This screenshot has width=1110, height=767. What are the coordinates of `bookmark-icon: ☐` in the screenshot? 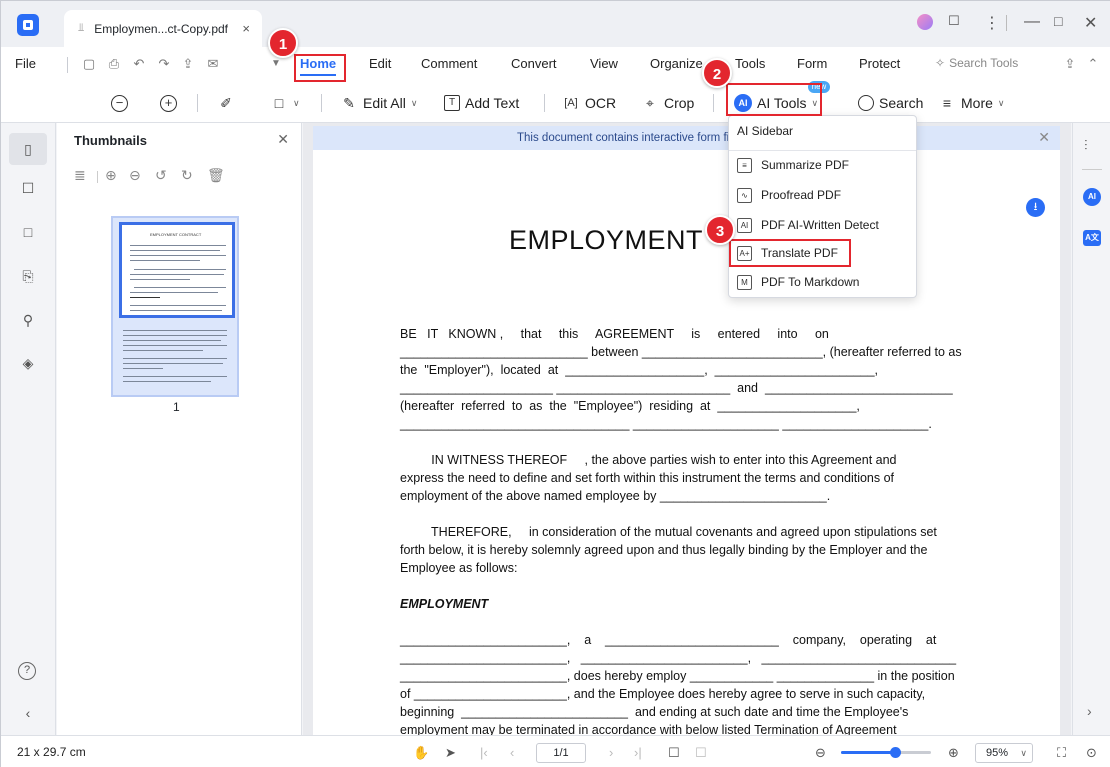 It's located at (28, 188).